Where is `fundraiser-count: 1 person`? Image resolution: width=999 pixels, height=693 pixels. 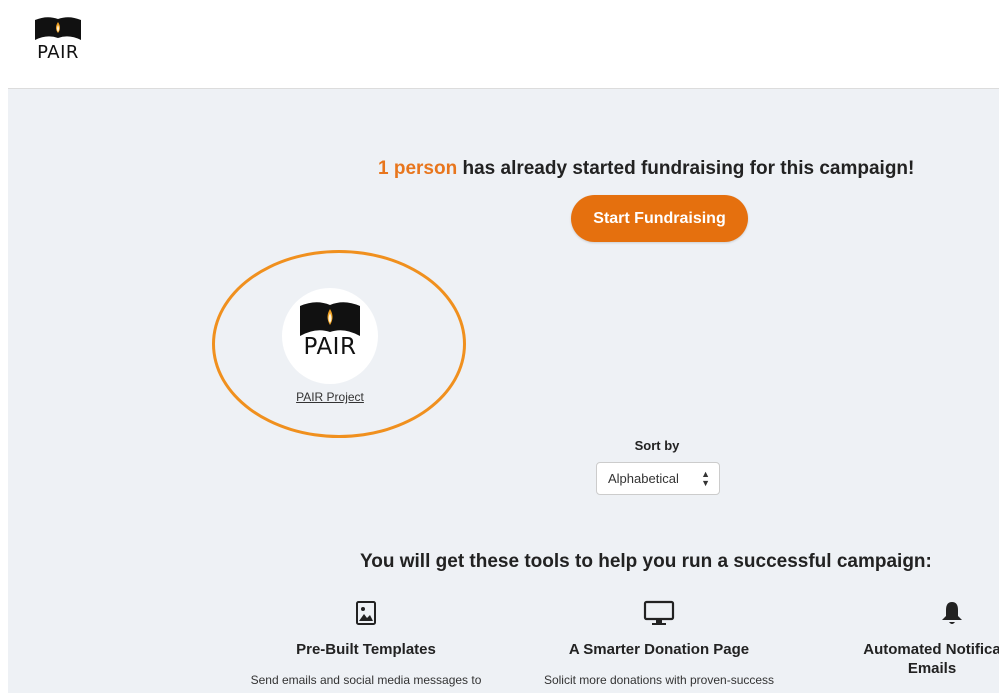 fundraiser-count: 1 person is located at coordinates (418, 168).